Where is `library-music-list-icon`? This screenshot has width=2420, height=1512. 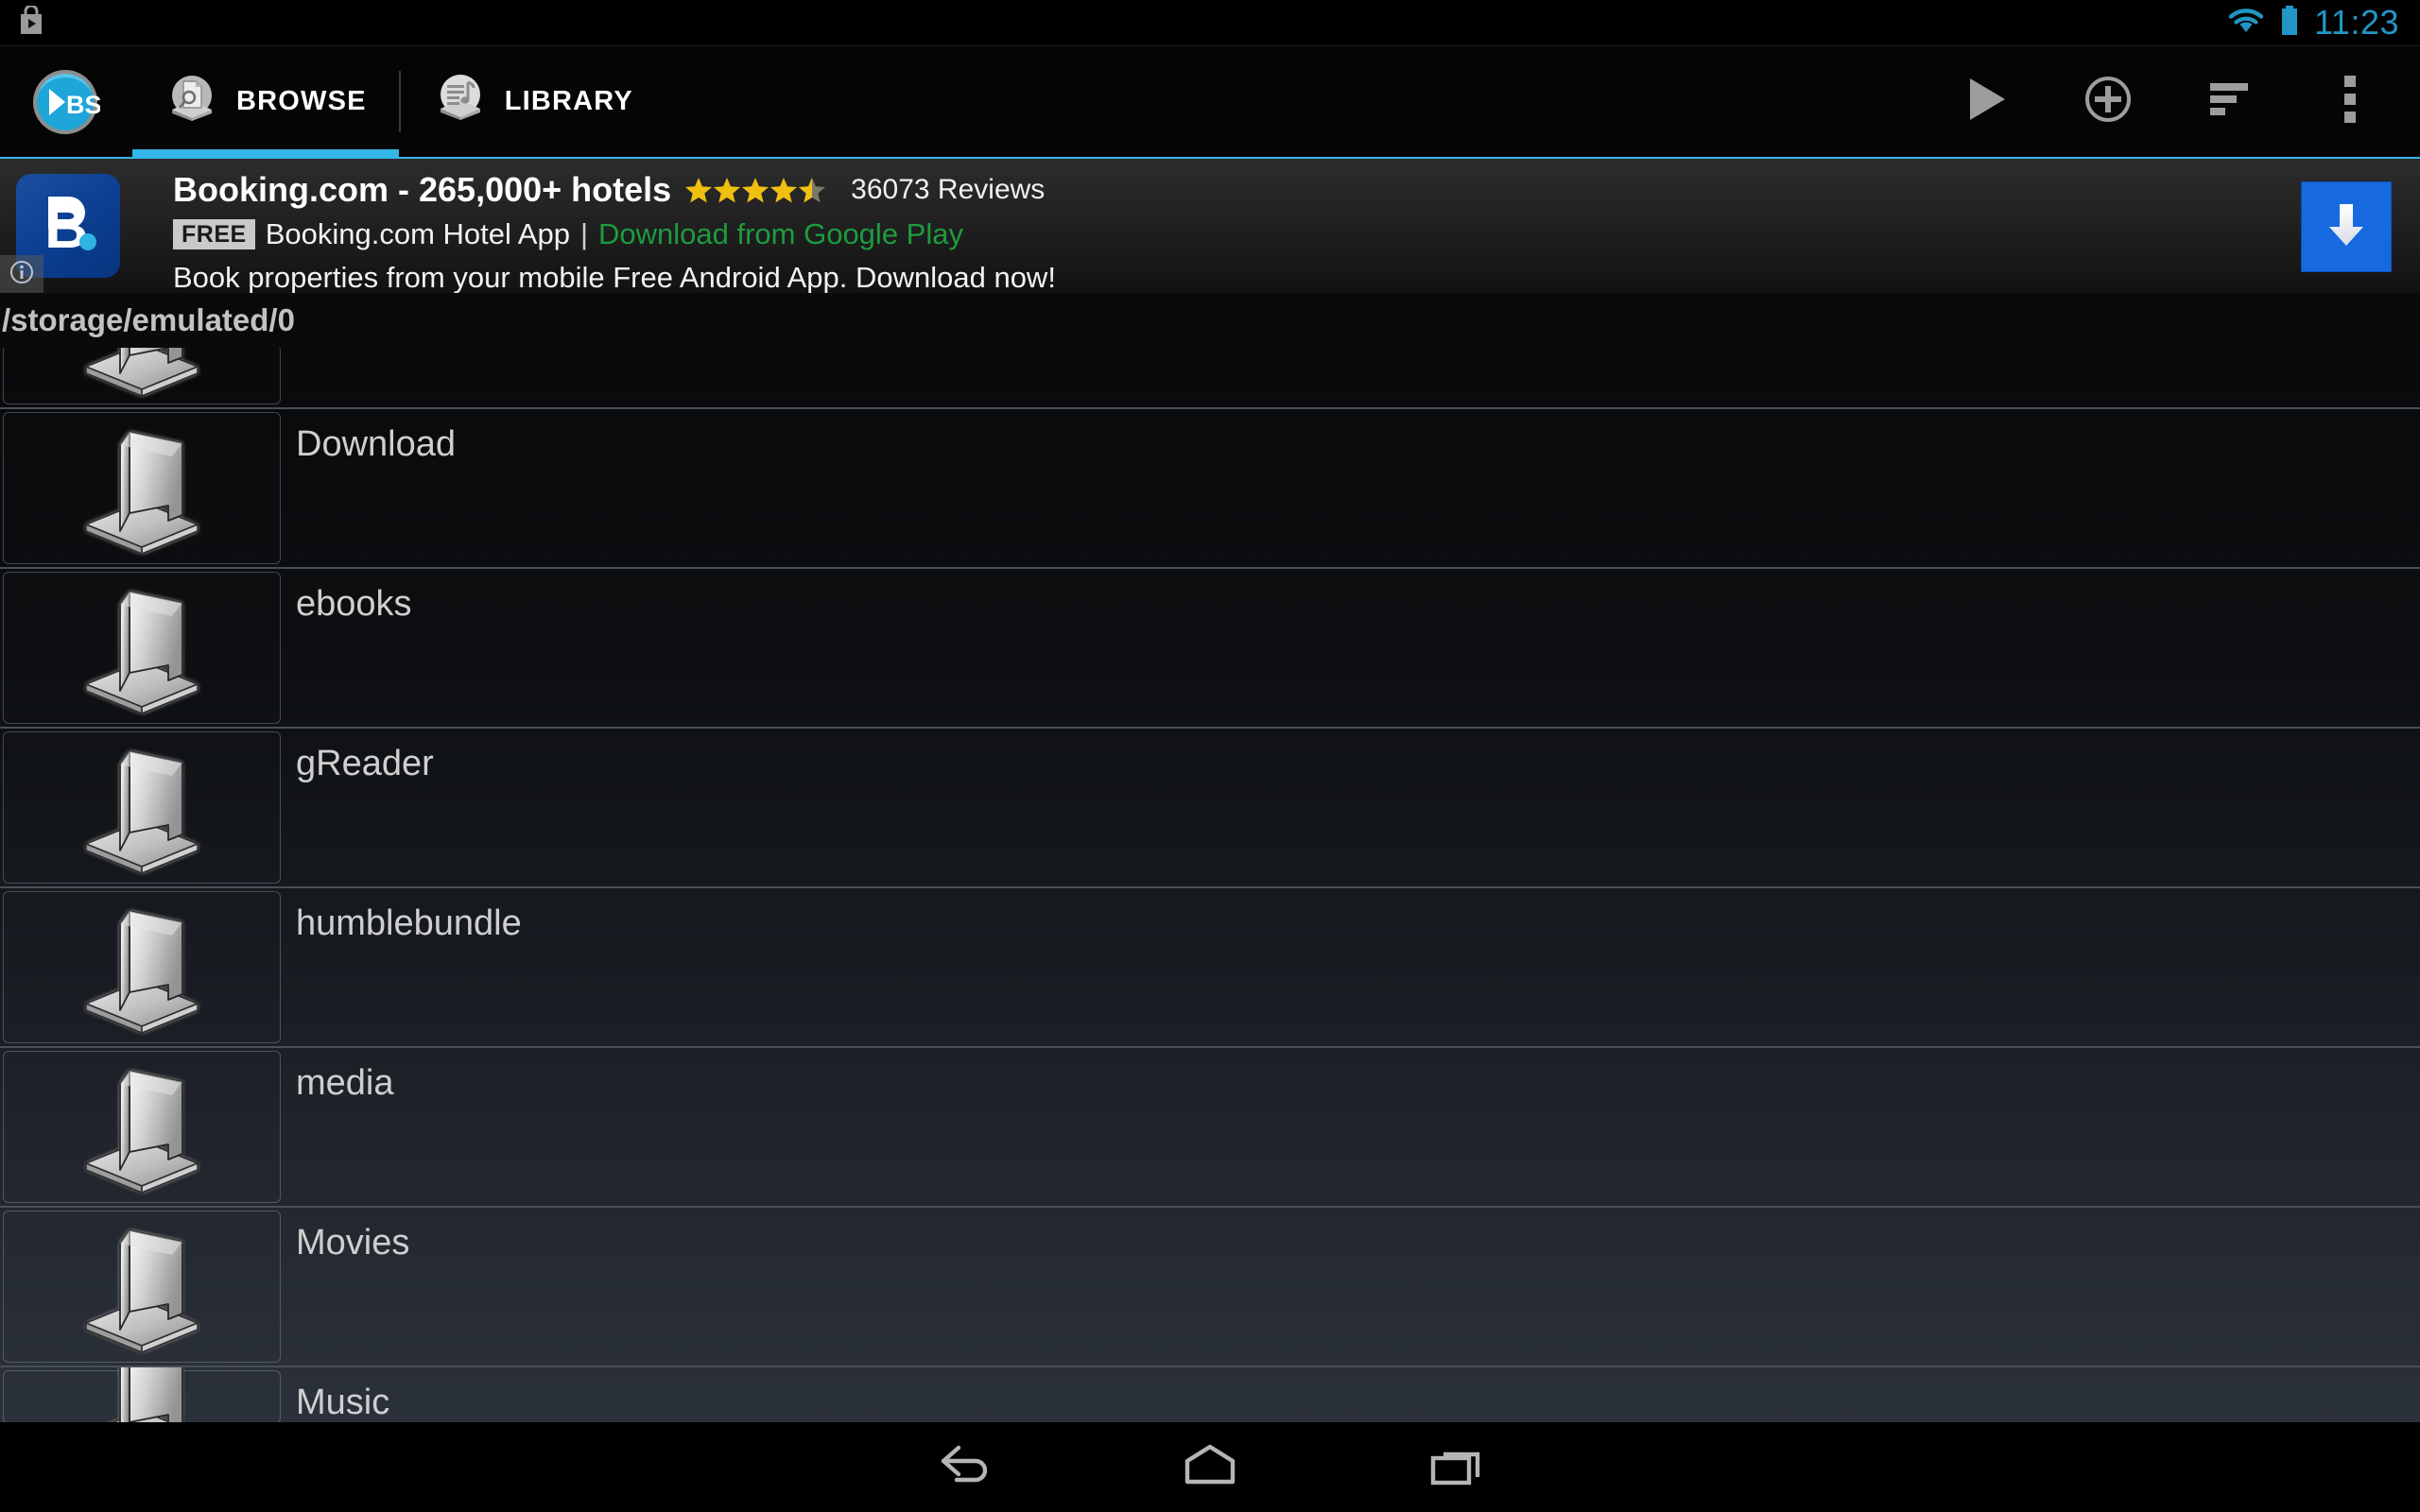
library-music-list-icon is located at coordinates (460, 101).